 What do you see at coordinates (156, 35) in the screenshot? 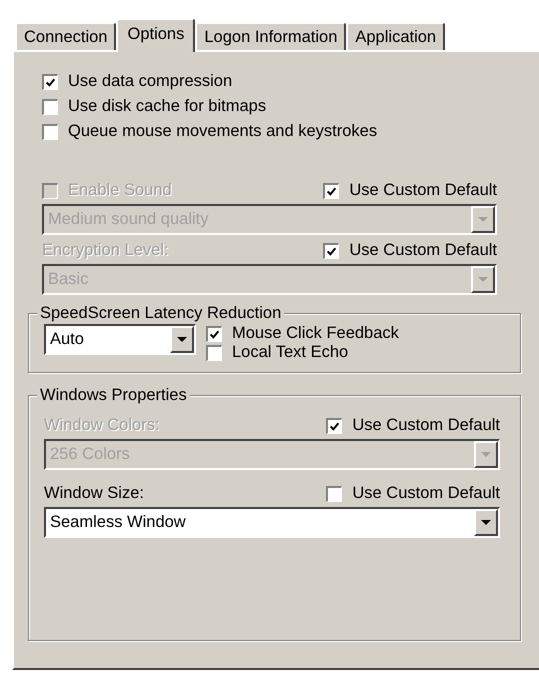
I see `tab: Options` at bounding box center [156, 35].